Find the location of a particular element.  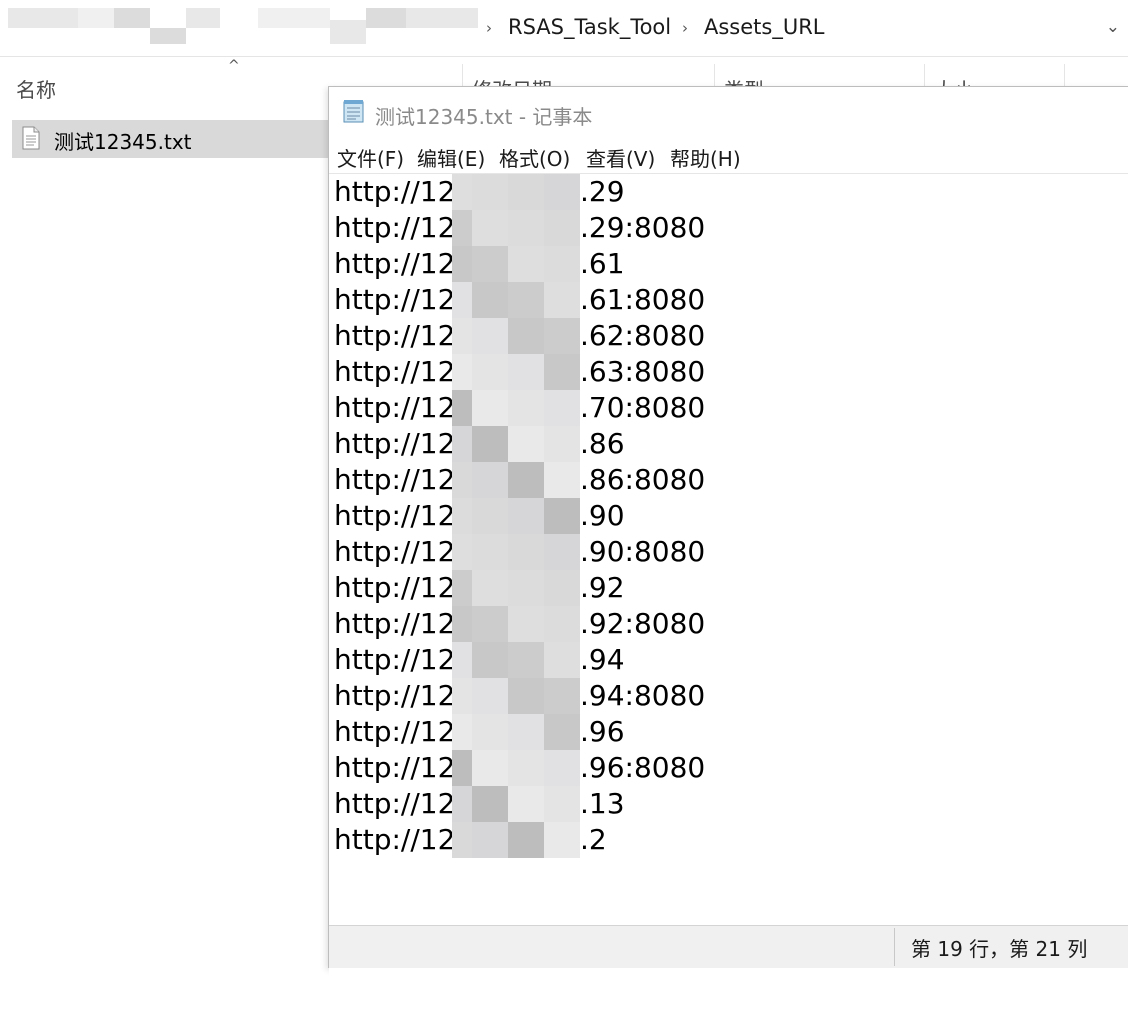

text-line: http://12 .92 is located at coordinates (519, 588).